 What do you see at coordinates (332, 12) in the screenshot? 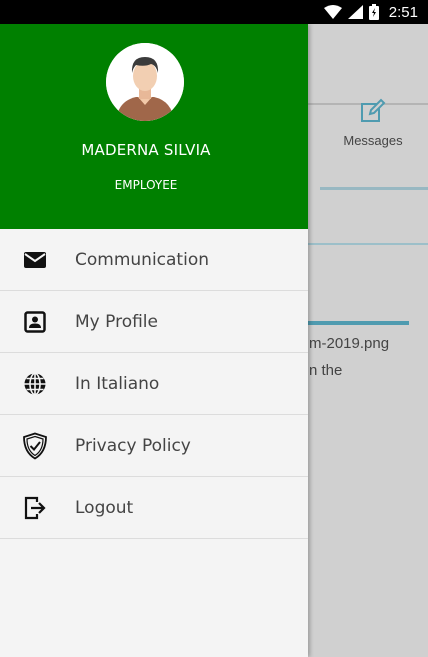
I see `wifi-icon` at bounding box center [332, 12].